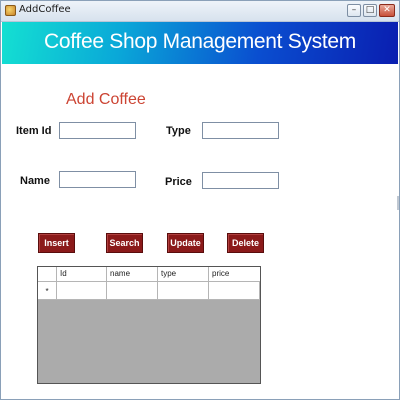  Describe the element at coordinates (34, 131) in the screenshot. I see `item-id-label: Item Id` at that location.